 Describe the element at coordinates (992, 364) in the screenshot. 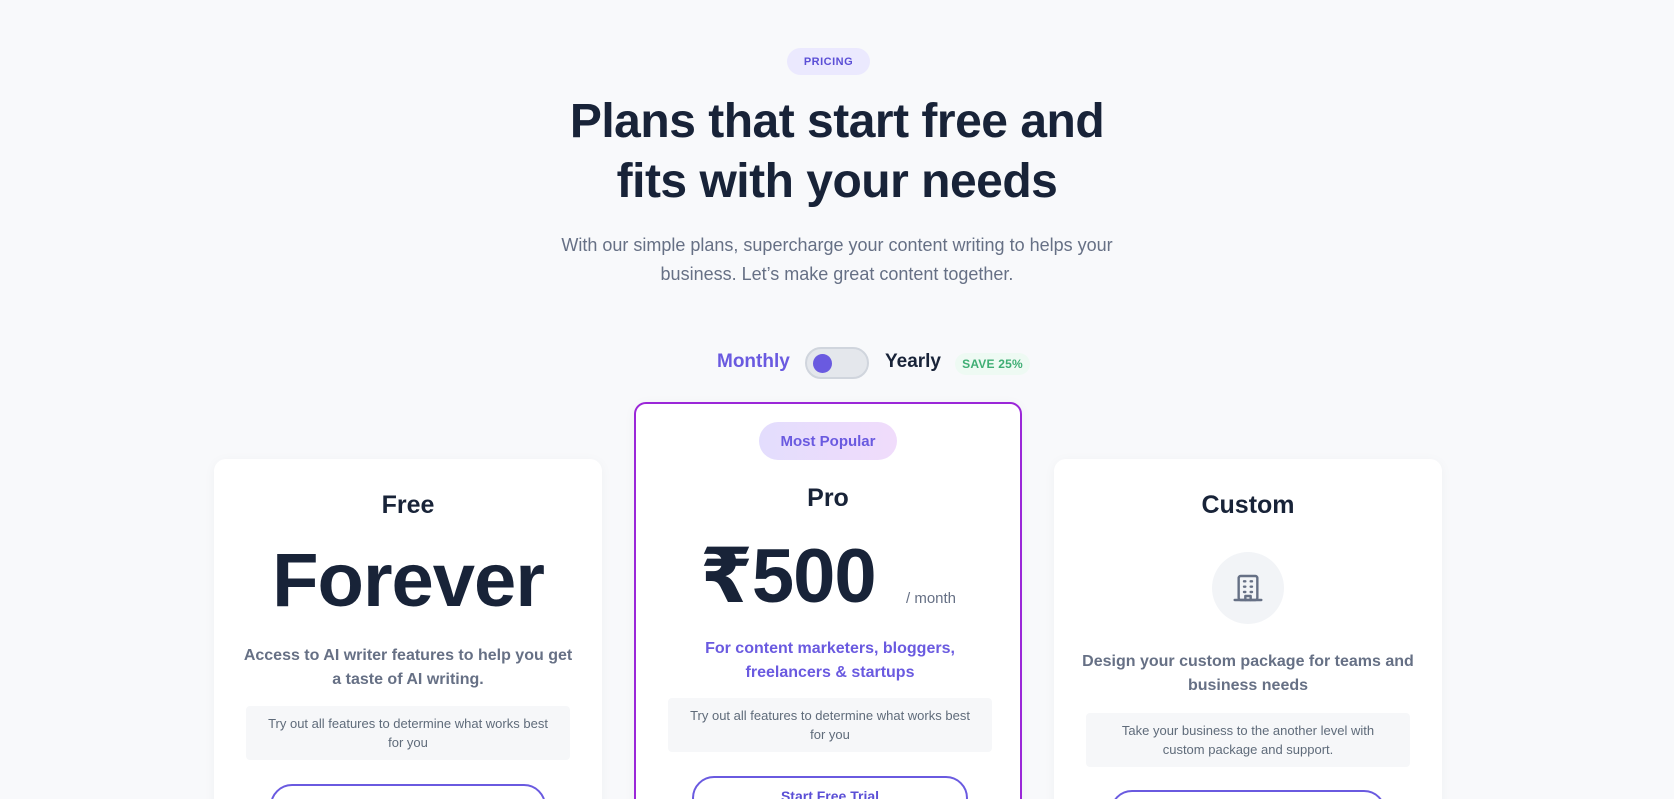

I see `save-badge: SAVE 25%` at that location.